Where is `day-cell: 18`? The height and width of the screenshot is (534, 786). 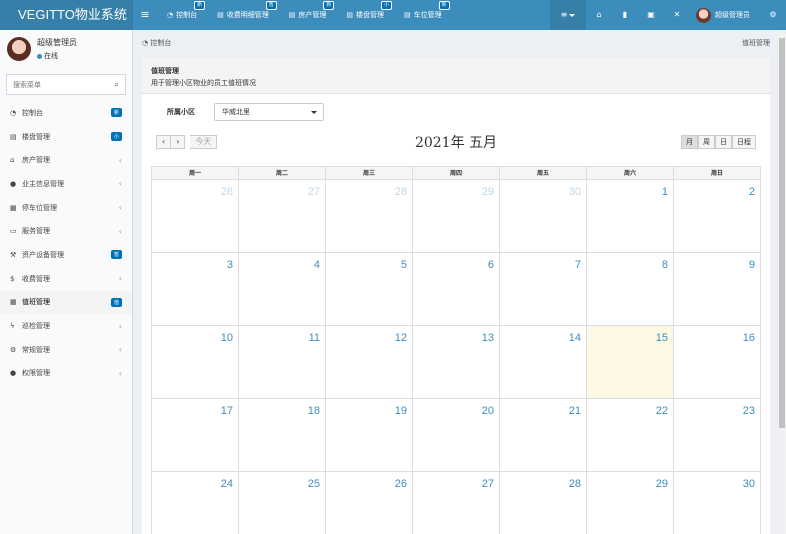
day-cell: 18 is located at coordinates (281, 435).